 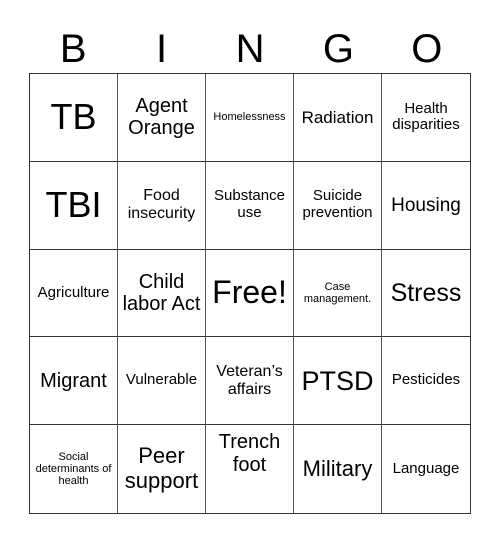 What do you see at coordinates (338, 469) in the screenshot?
I see `bingo-cell: Military` at bounding box center [338, 469].